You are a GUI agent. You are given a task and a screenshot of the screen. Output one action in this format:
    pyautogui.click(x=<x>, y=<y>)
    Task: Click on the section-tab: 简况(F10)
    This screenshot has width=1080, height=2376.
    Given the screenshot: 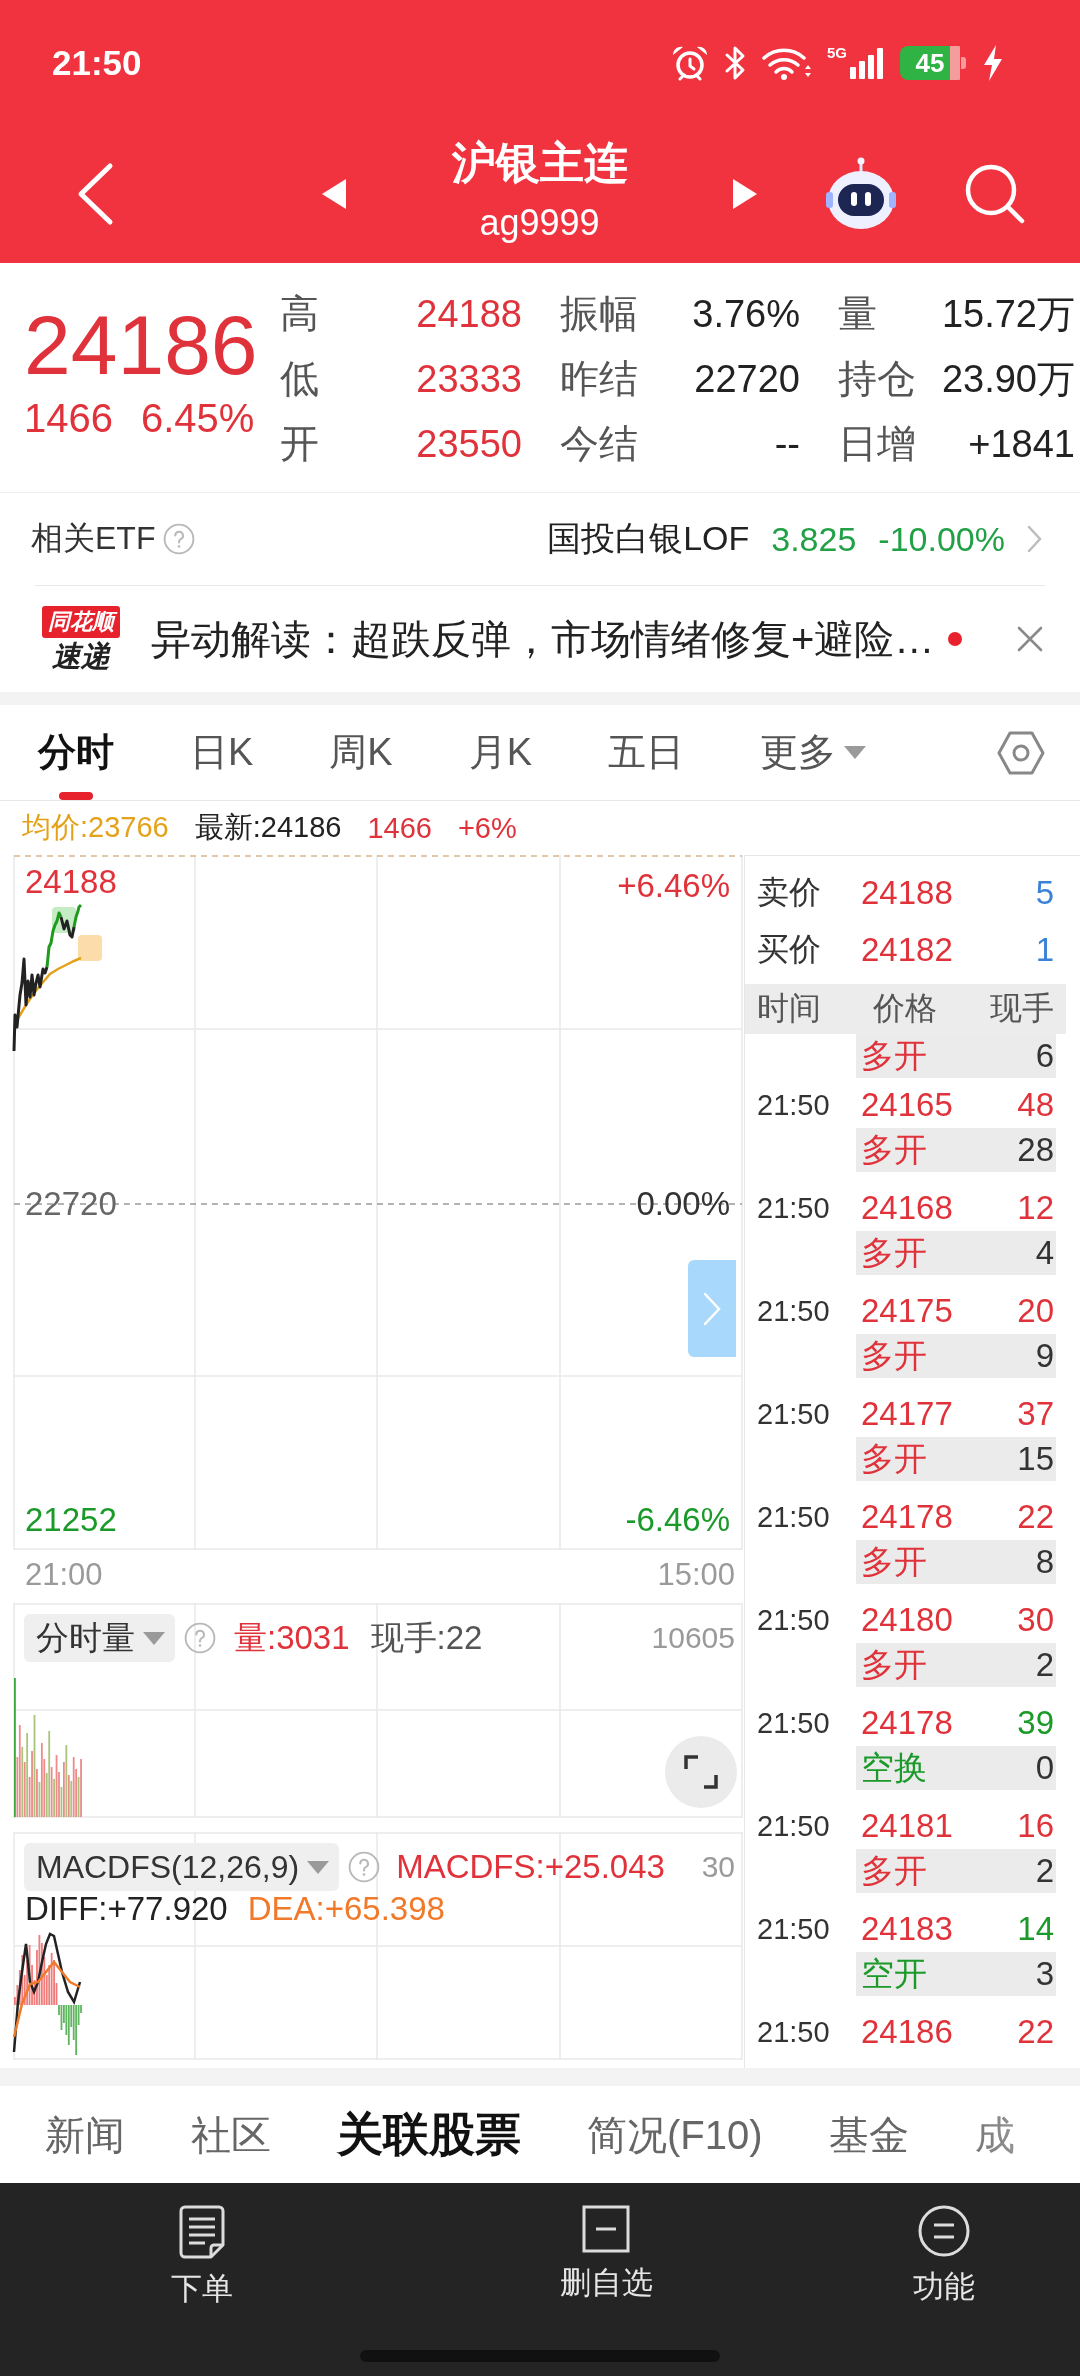 What is the action you would take?
    pyautogui.click(x=675, y=2134)
    